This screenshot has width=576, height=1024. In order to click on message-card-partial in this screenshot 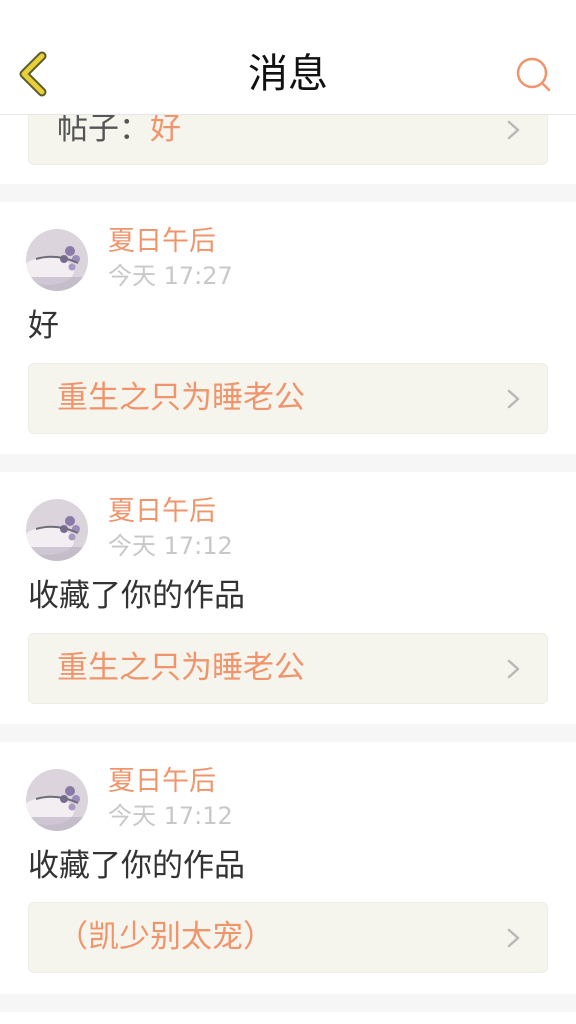, I will do `click(288, 1018)`.